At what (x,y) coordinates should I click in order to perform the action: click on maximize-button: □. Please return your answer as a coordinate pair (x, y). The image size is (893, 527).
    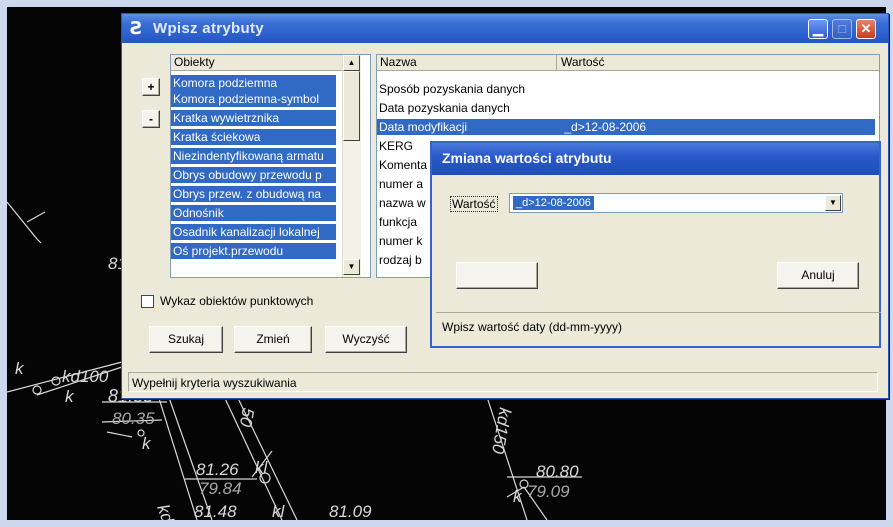
    Looking at the image, I should click on (842, 29).